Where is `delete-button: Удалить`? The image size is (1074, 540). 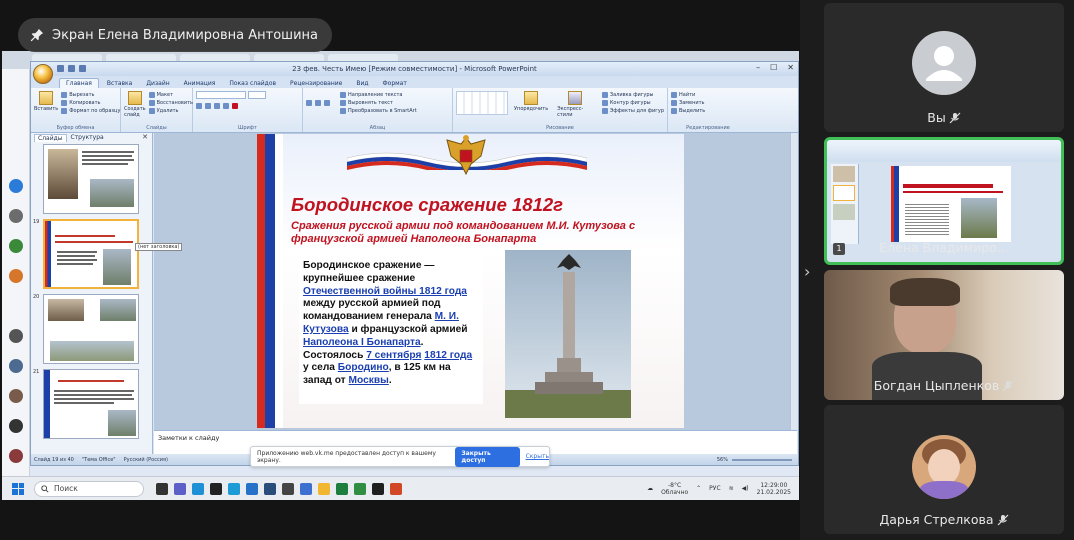 delete-button: Удалить is located at coordinates (170, 111).